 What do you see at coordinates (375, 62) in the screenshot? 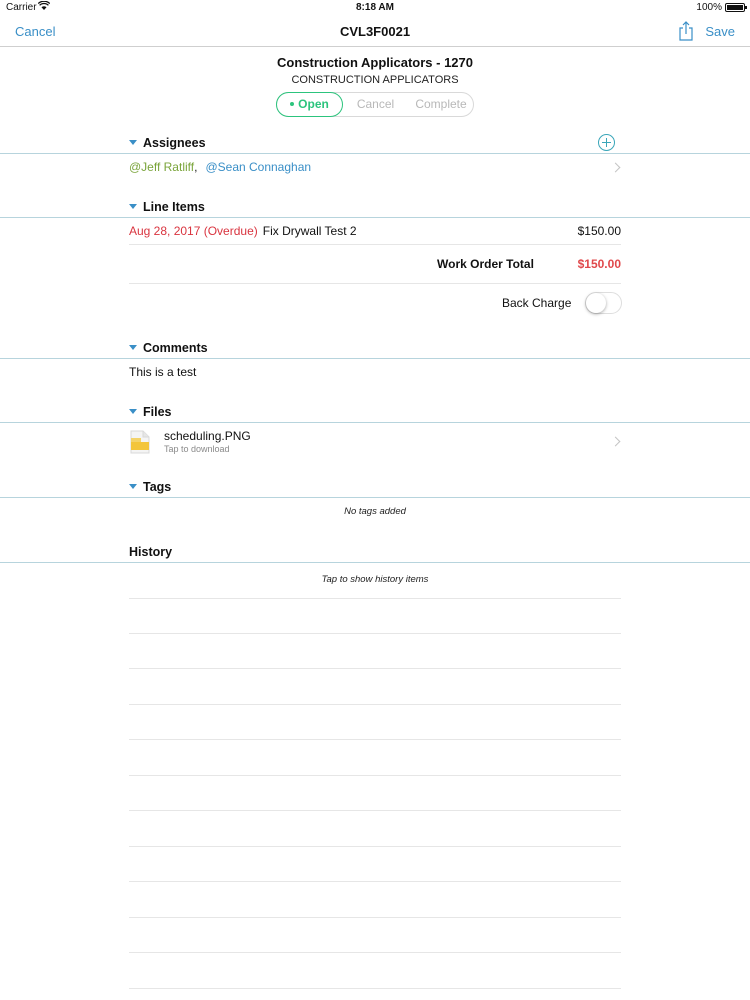
I see `order-title: Construction Applicators - 1270` at bounding box center [375, 62].